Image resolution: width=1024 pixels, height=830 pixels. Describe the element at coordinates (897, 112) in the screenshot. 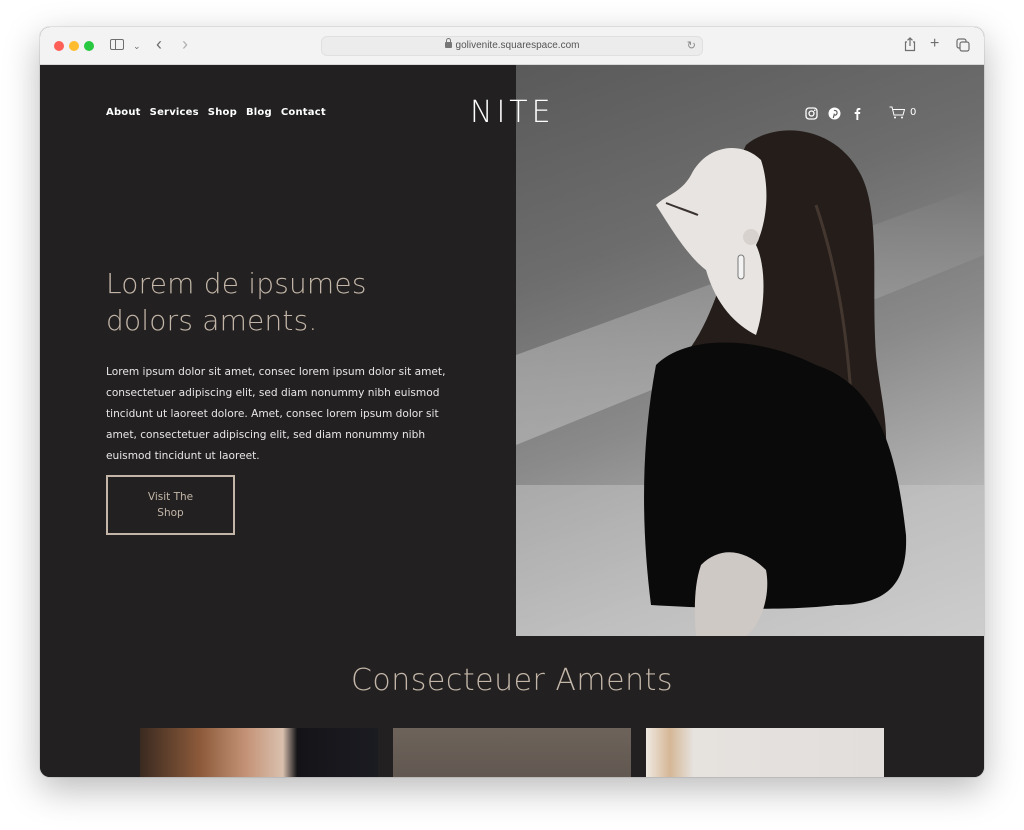

I see `cart-icon` at that location.